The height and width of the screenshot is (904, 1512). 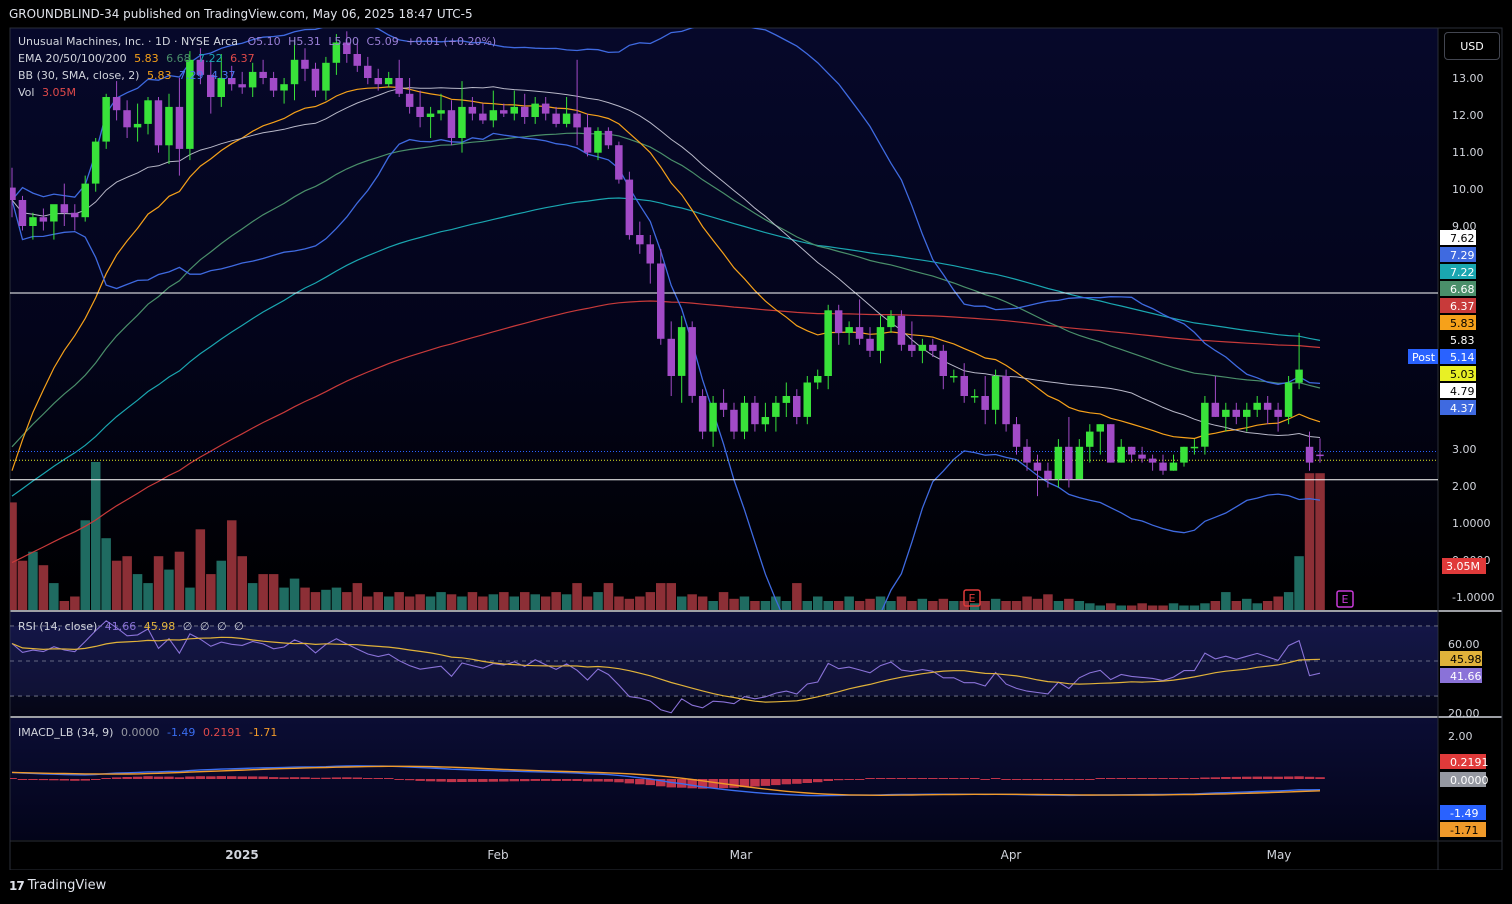 What do you see at coordinates (497, 855) in the screenshot?
I see `time-tick-label: Feb` at bounding box center [497, 855].